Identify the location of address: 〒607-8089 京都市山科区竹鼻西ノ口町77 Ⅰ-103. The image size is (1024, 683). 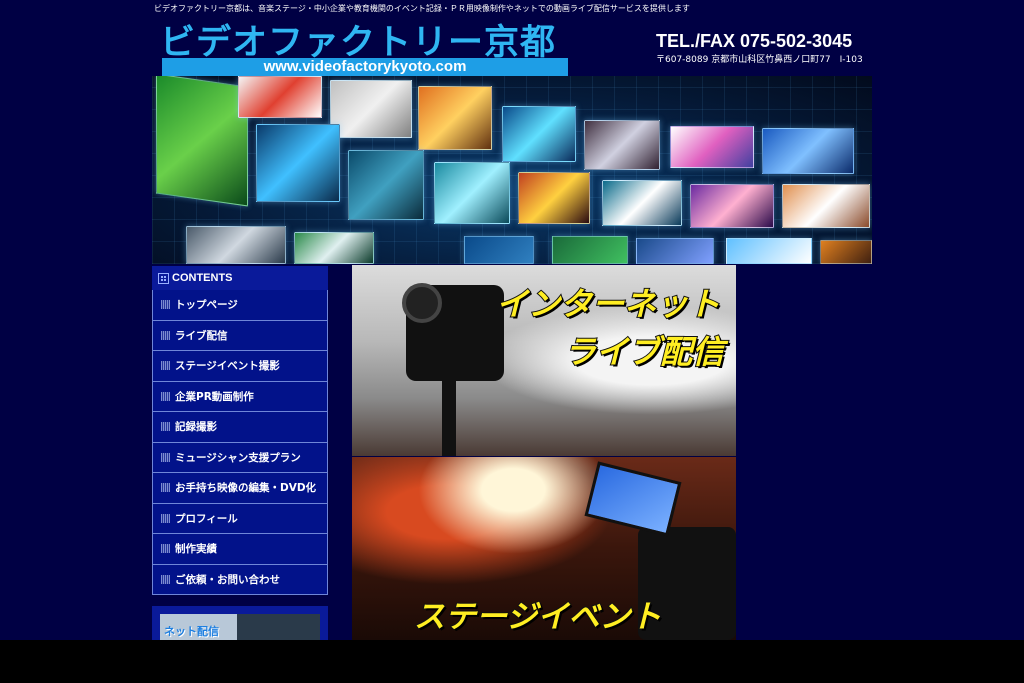
(759, 60).